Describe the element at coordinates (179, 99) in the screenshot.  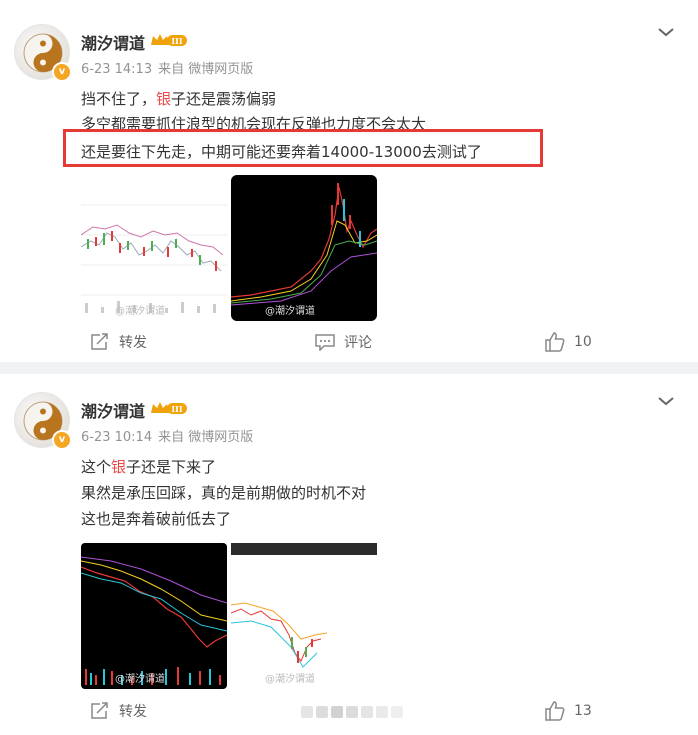
I see `post-text-line: 挡不住了，银子还是震荡偏弱` at that location.